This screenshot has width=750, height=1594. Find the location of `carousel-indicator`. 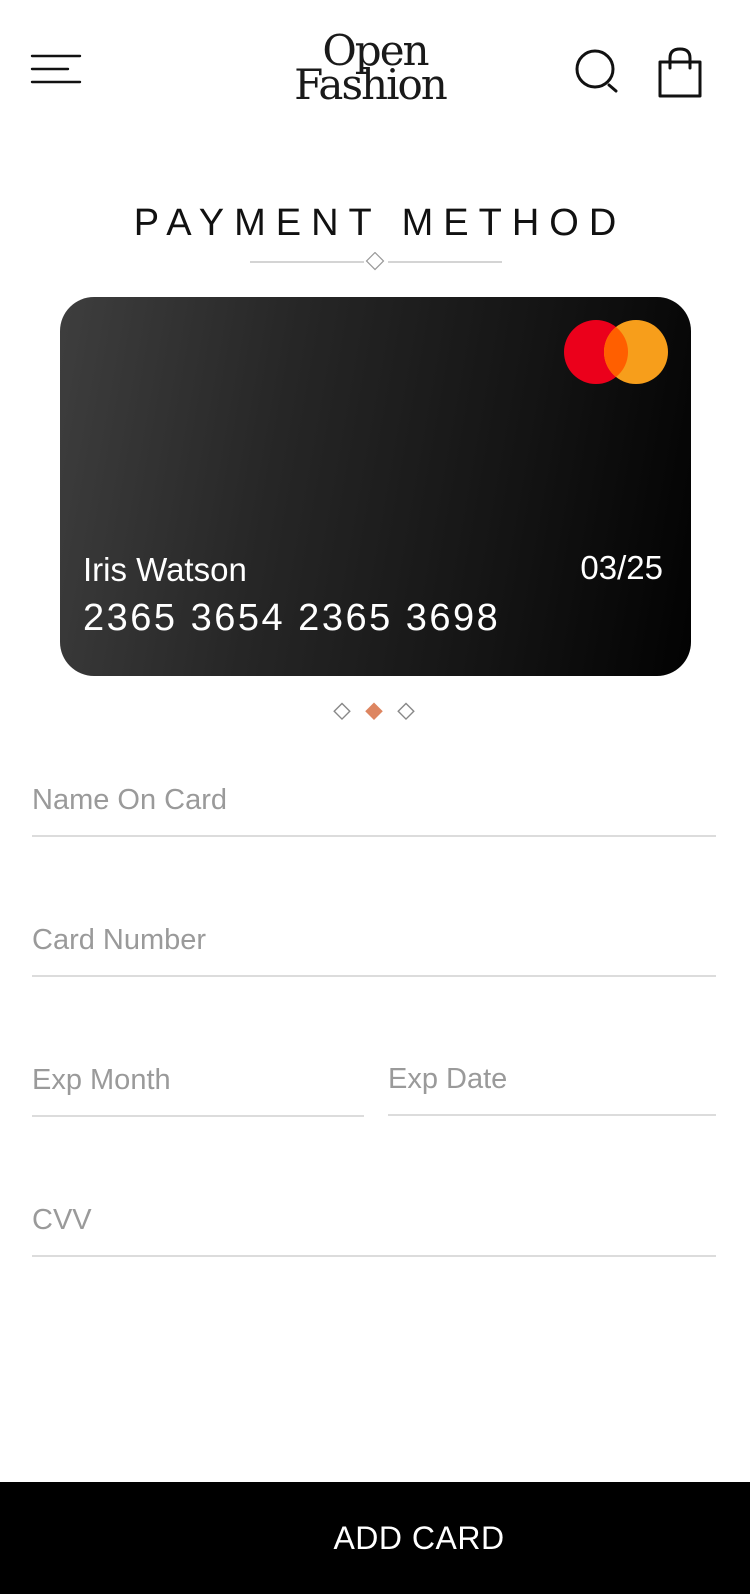

carousel-indicator is located at coordinates (378, 712).